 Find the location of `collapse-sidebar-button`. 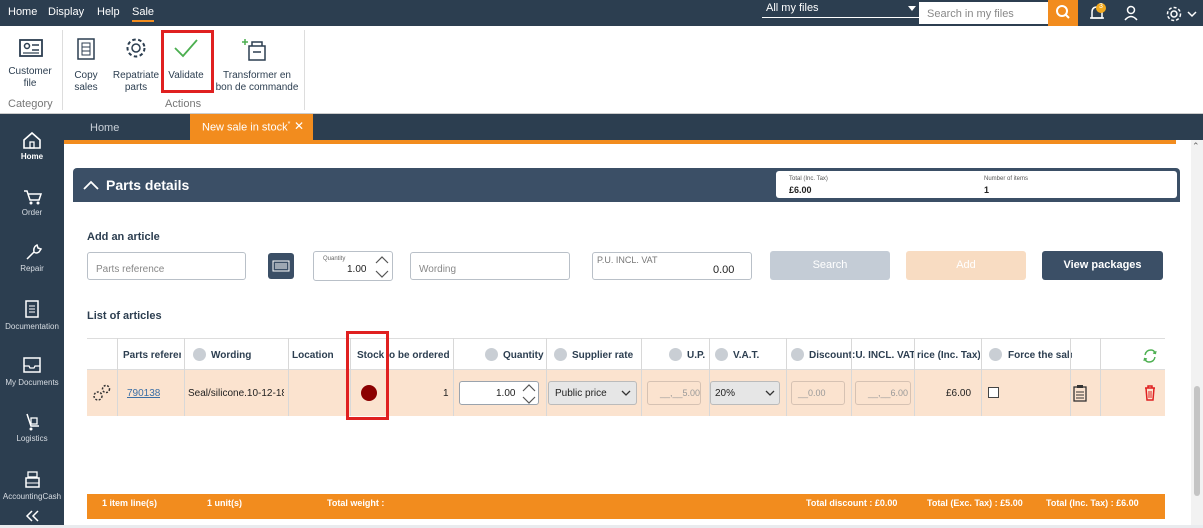

collapse-sidebar-button is located at coordinates (32, 516).